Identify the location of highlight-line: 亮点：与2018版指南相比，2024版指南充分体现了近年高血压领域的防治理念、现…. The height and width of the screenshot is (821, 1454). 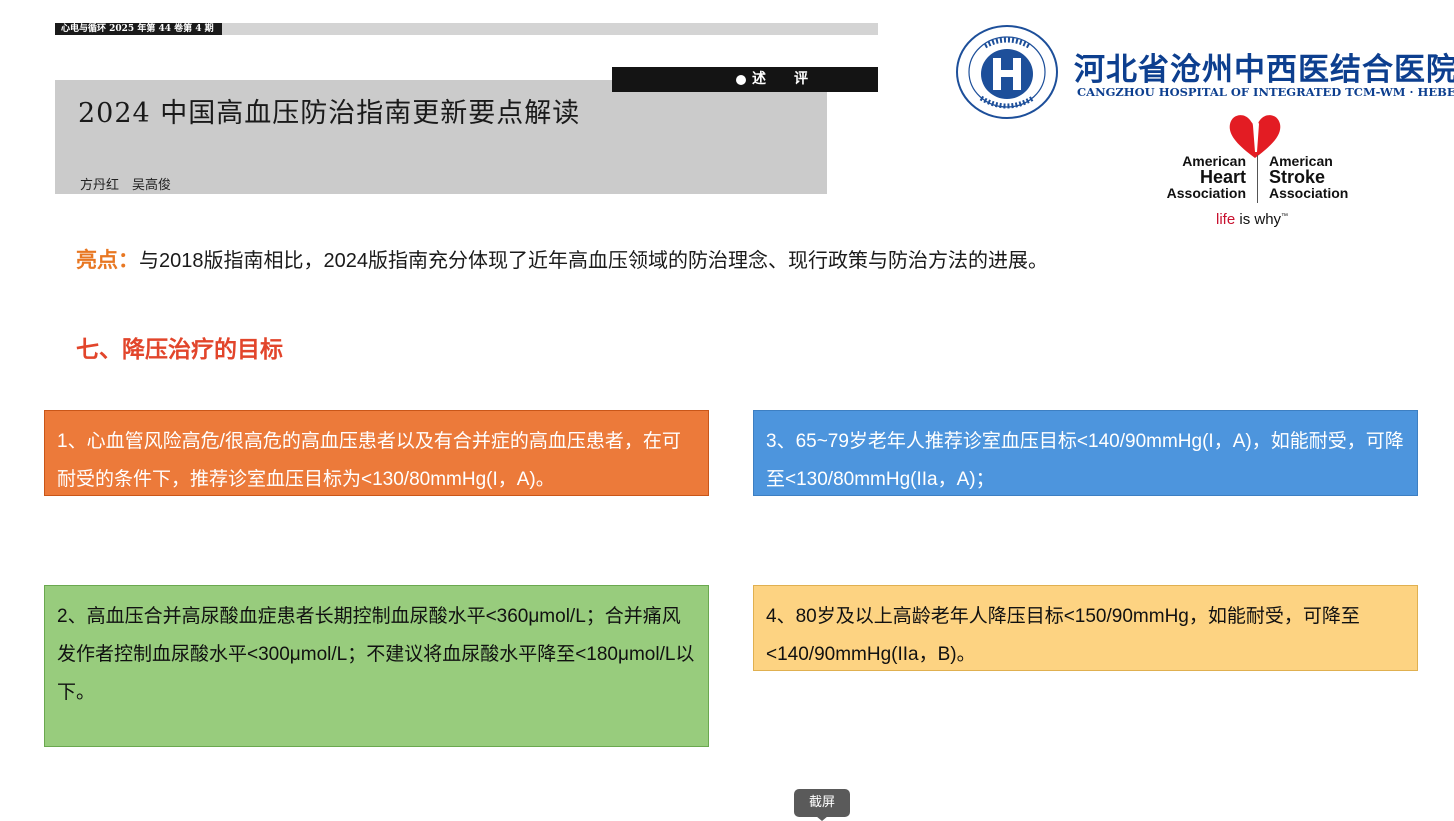
(562, 259).